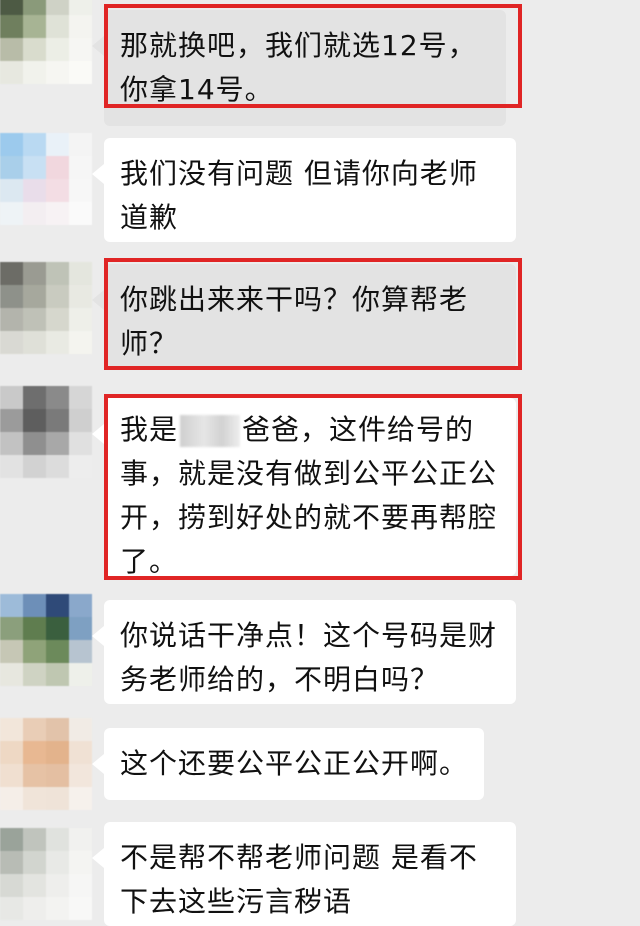 This screenshot has width=640, height=926. I want to click on message-text: 你跳出来来干吗？你算帮老师？, so click(294, 321).